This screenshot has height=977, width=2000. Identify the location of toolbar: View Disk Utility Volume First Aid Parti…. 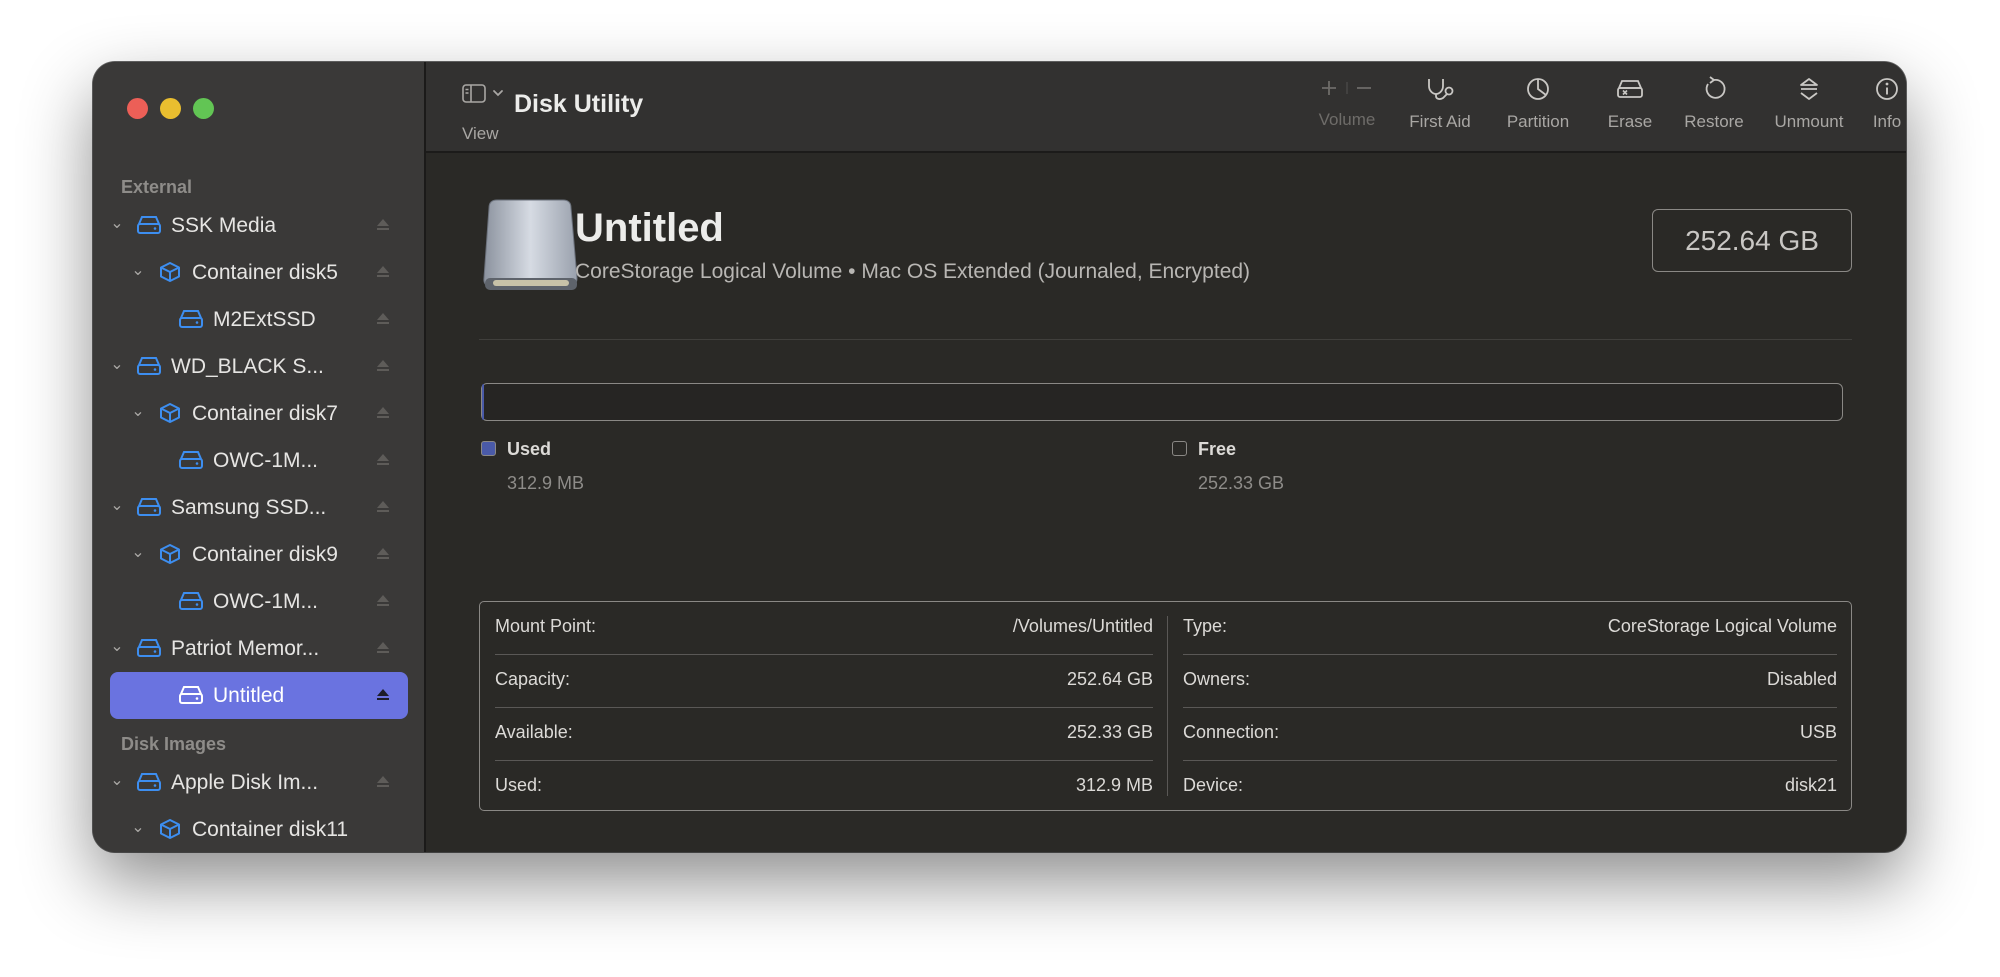
(1166, 107).